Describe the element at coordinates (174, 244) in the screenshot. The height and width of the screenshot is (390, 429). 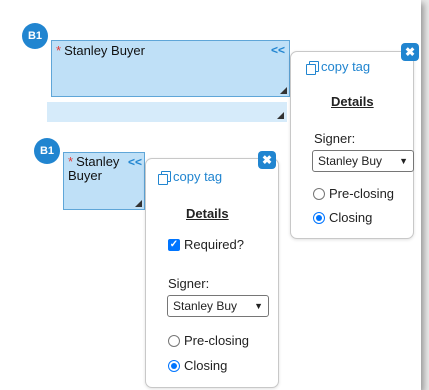
I see `checkbox-checked-icon: ✓` at that location.